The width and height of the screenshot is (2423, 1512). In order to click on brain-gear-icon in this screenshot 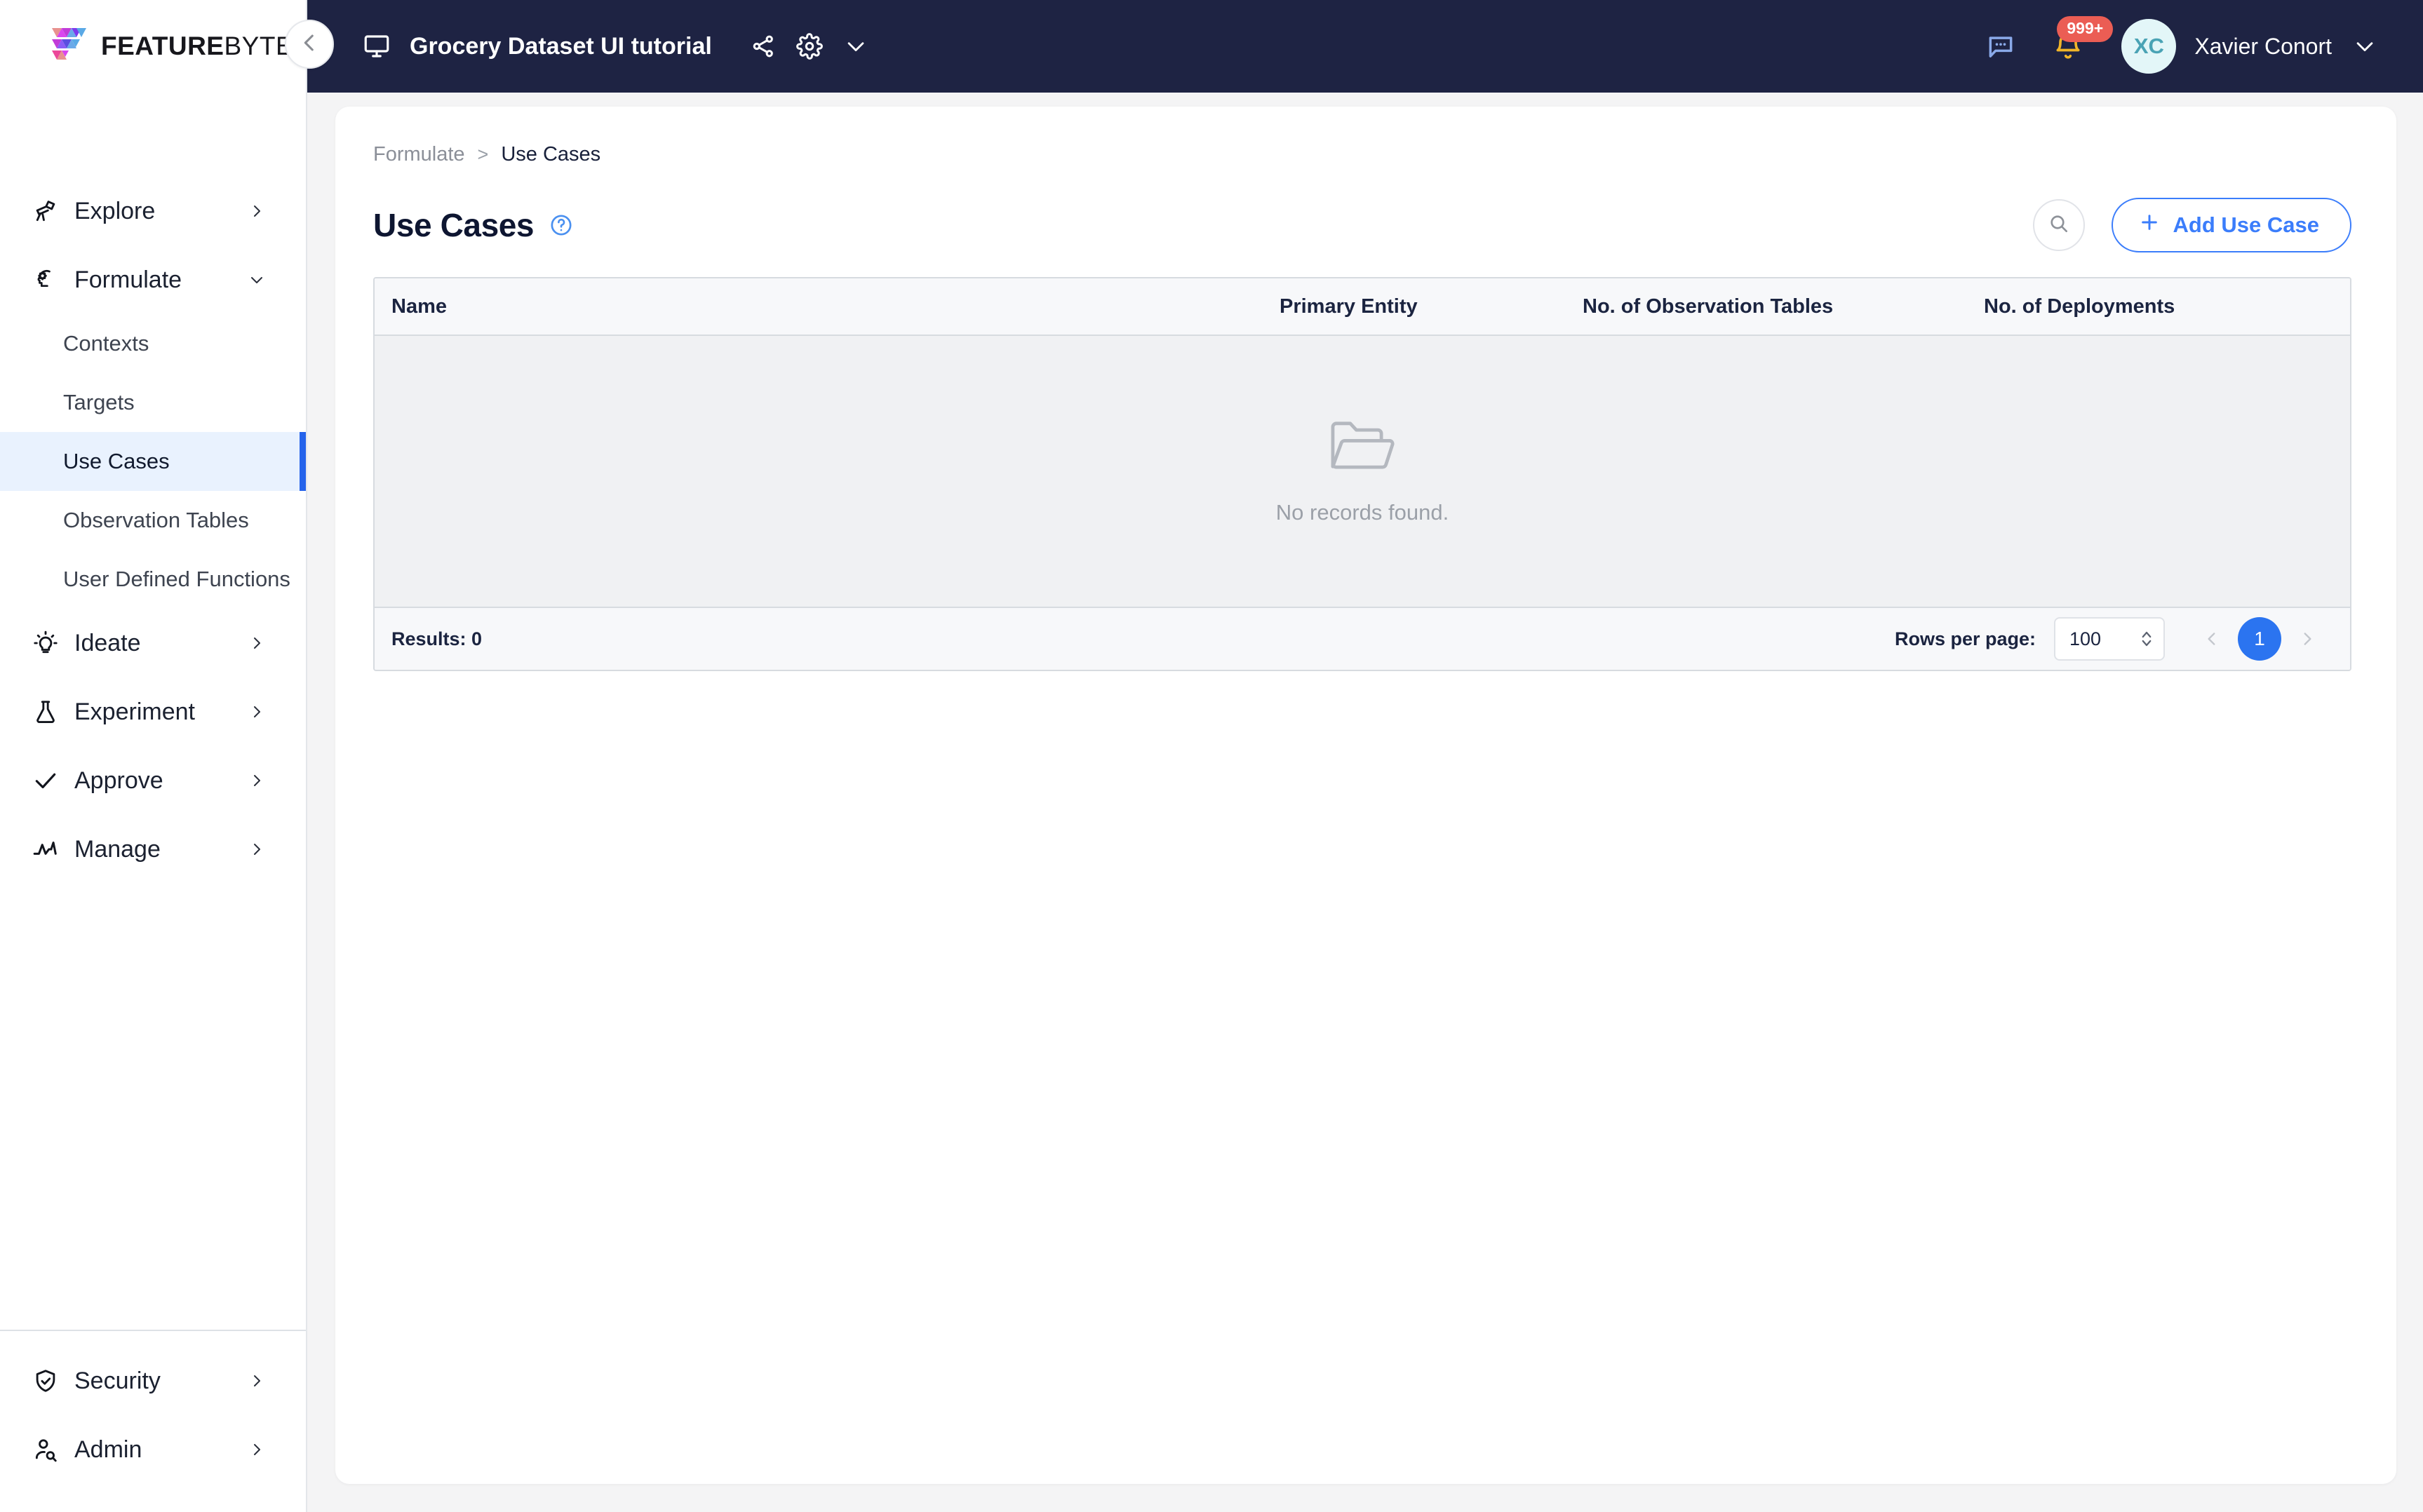, I will do `click(46, 279)`.